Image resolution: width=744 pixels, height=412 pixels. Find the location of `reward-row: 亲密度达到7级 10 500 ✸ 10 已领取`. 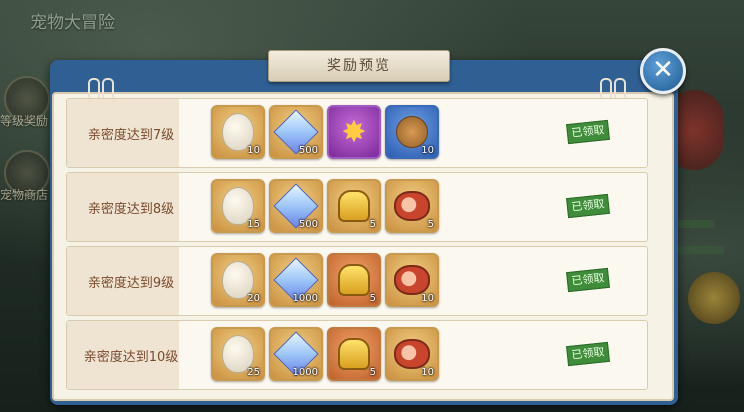

reward-row: 亲密度达到7级 10 500 ✸ 10 已领取 is located at coordinates (357, 133).